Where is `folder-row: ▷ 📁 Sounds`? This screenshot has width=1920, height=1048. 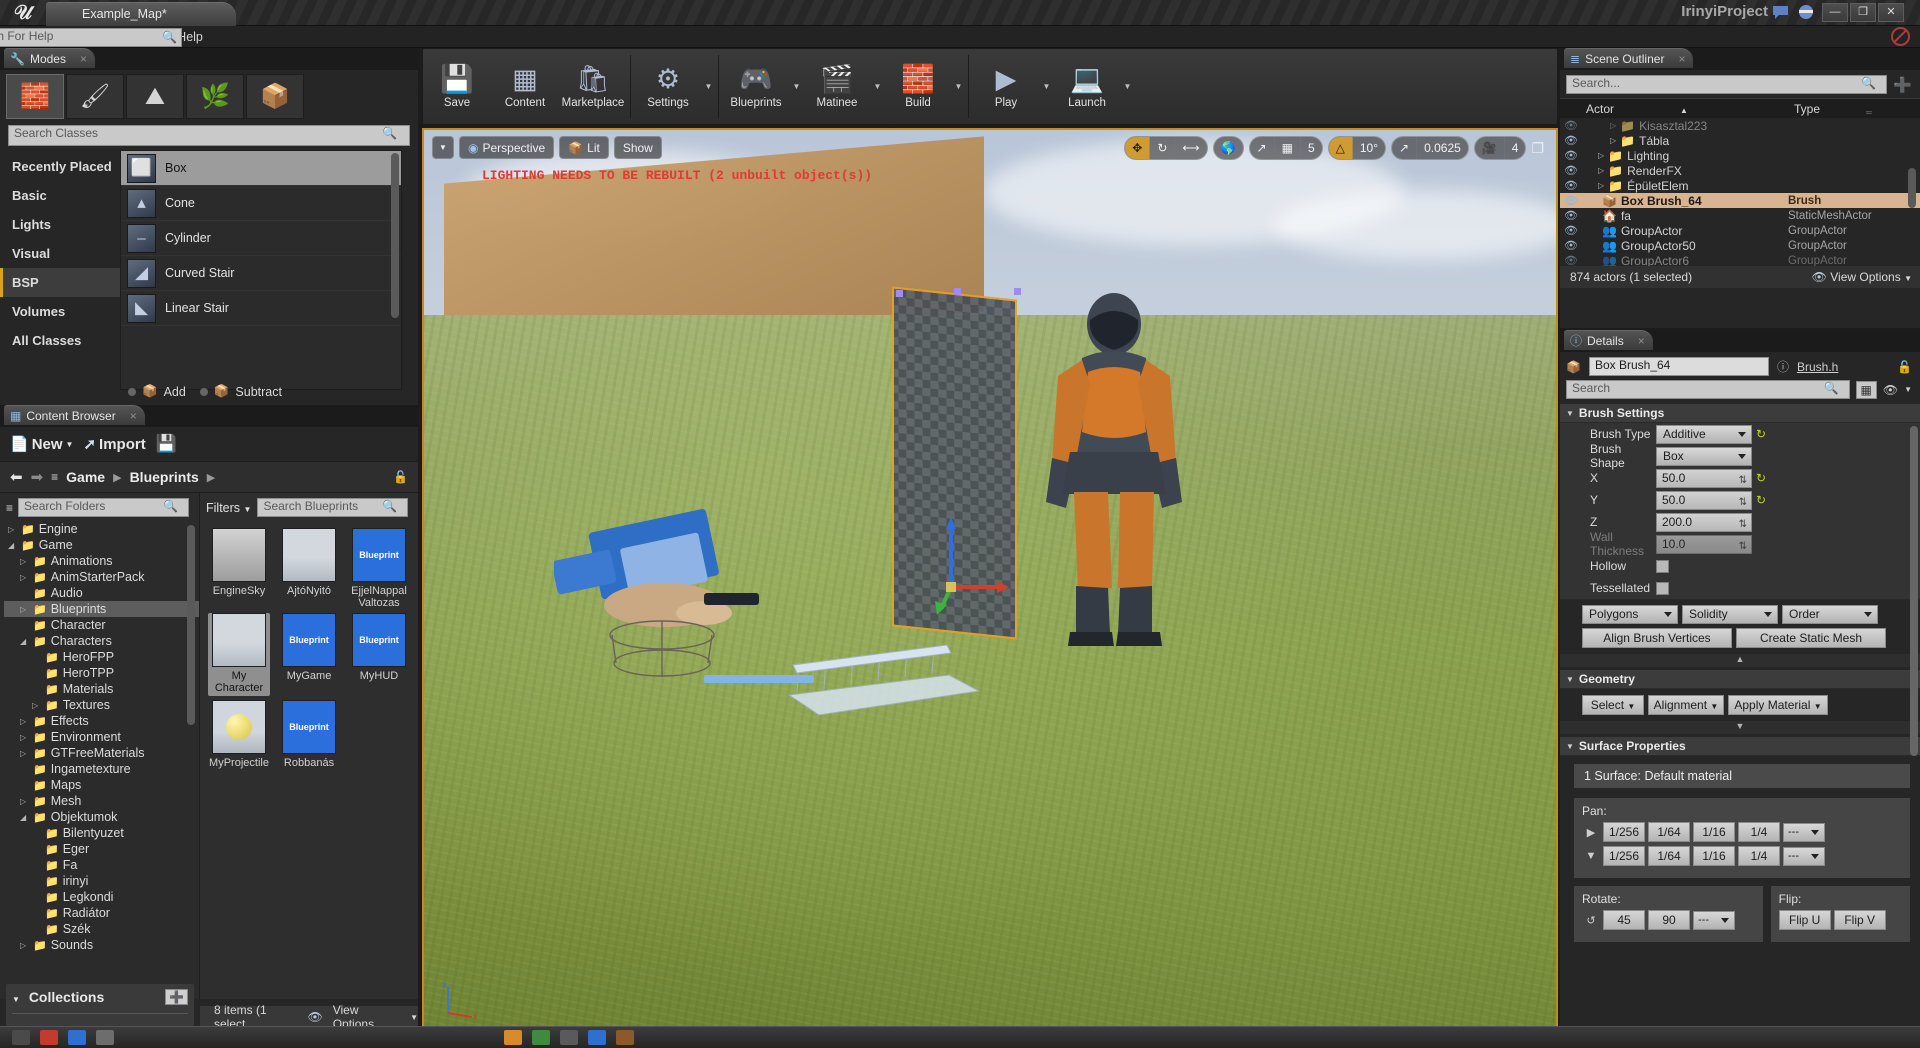
folder-row: ▷ 📁 Sounds is located at coordinates (101, 945).